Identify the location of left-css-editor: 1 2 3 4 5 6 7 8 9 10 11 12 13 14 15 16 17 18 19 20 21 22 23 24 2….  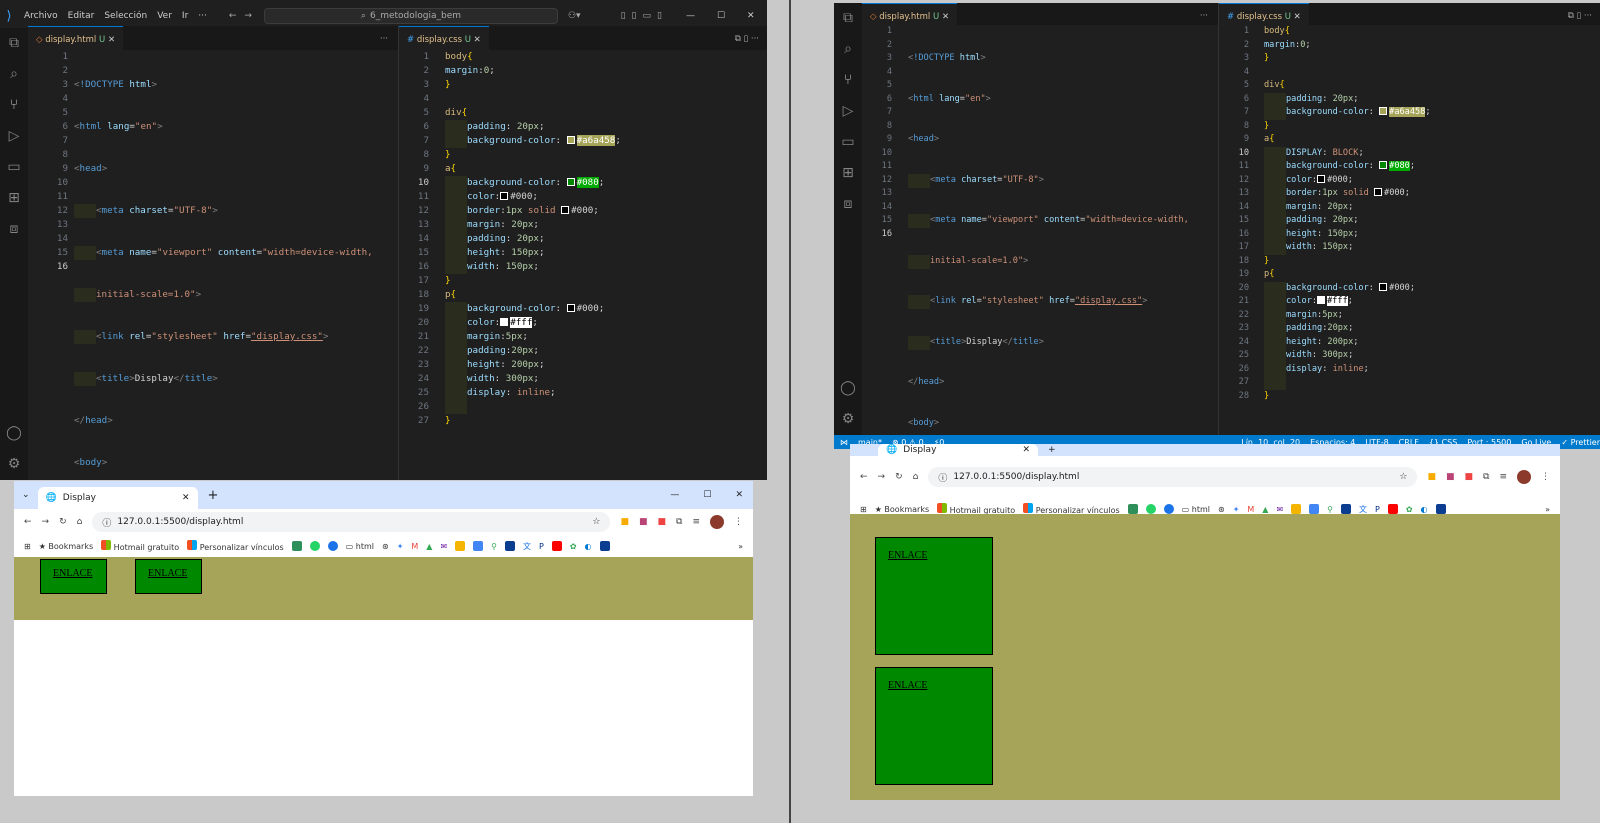
(582, 265).